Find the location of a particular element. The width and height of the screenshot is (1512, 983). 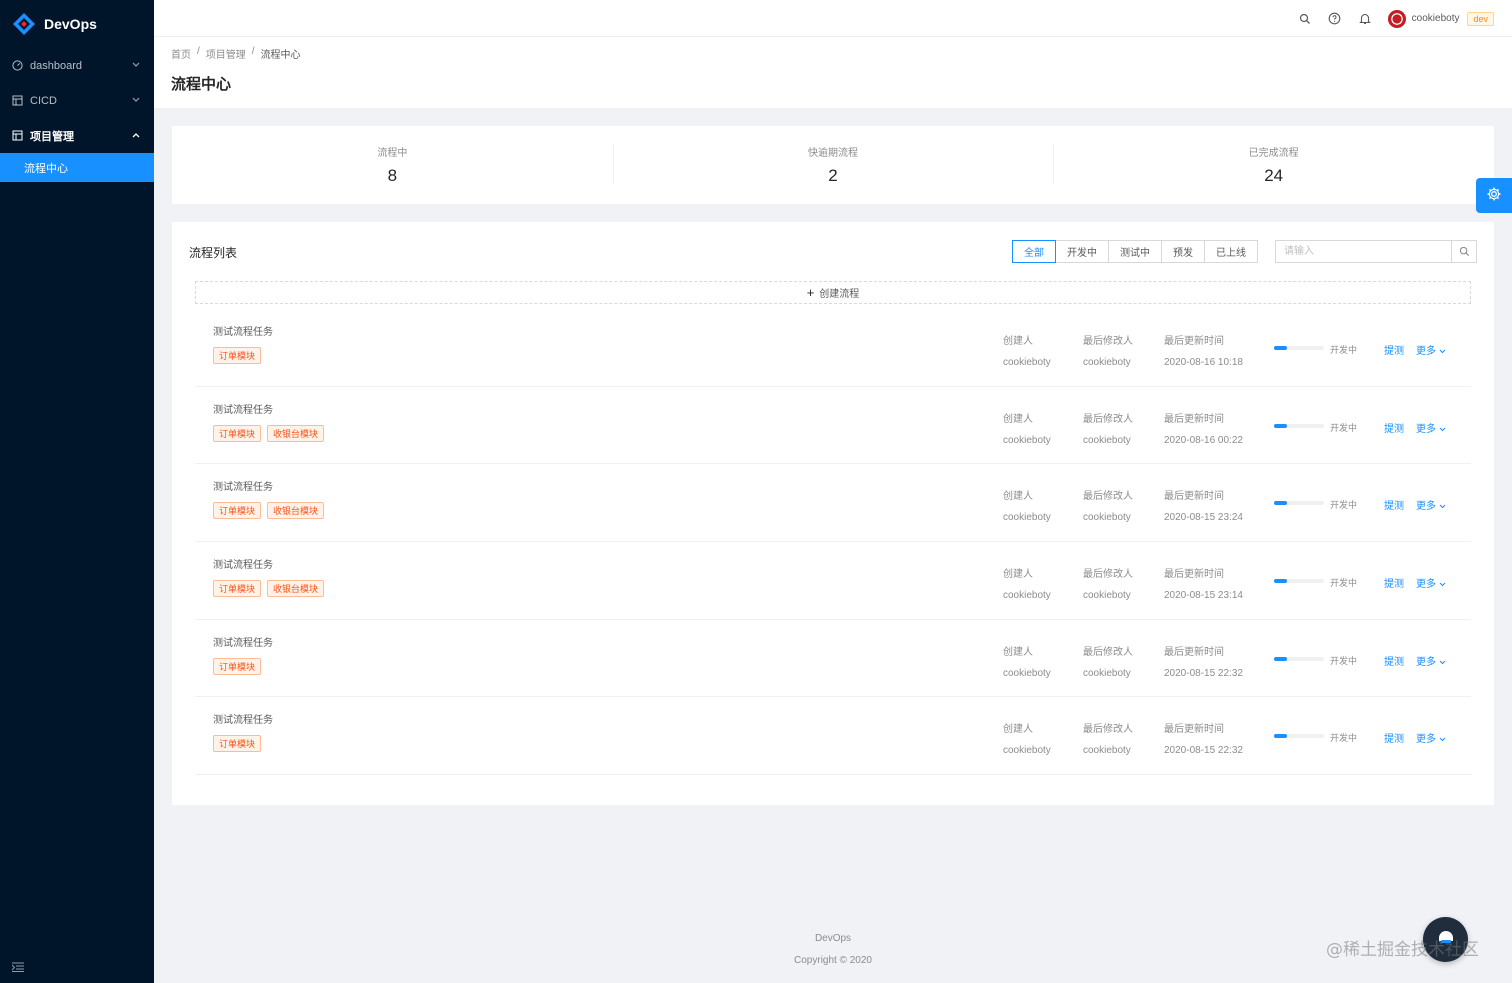

filter-option: 测试中 is located at coordinates (1135, 251).